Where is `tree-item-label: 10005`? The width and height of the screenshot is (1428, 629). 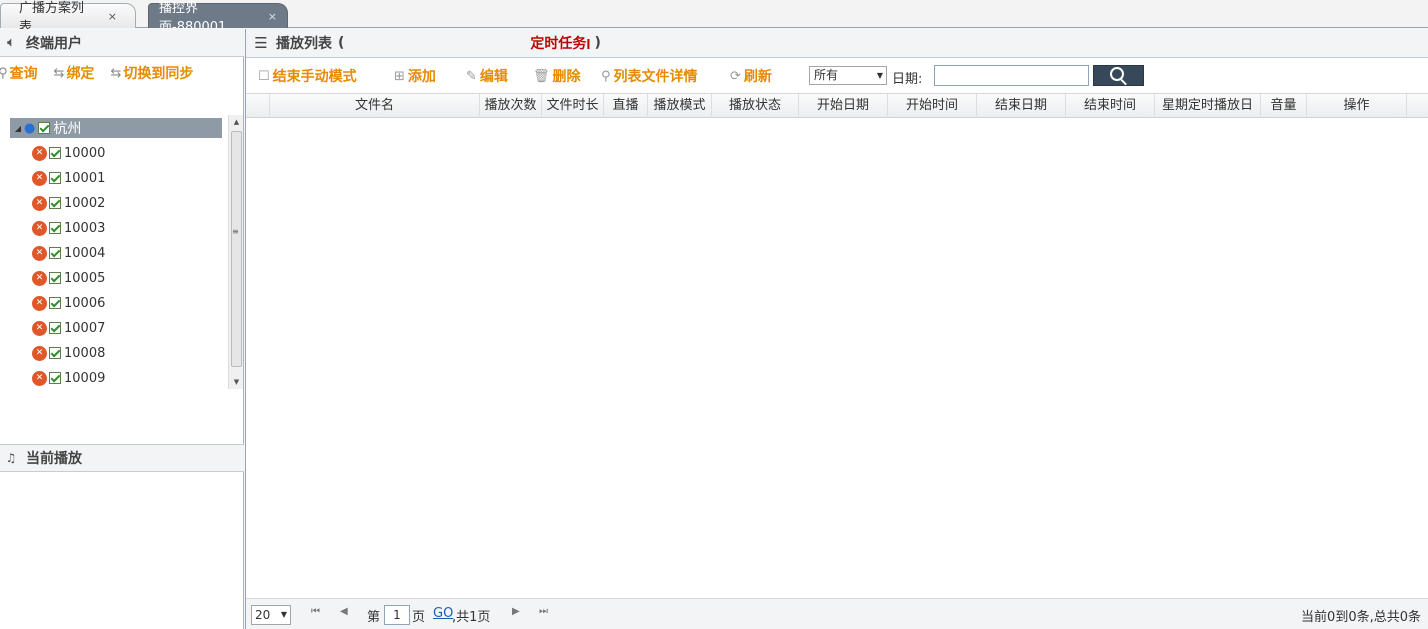 tree-item-label: 10005 is located at coordinates (85, 278).